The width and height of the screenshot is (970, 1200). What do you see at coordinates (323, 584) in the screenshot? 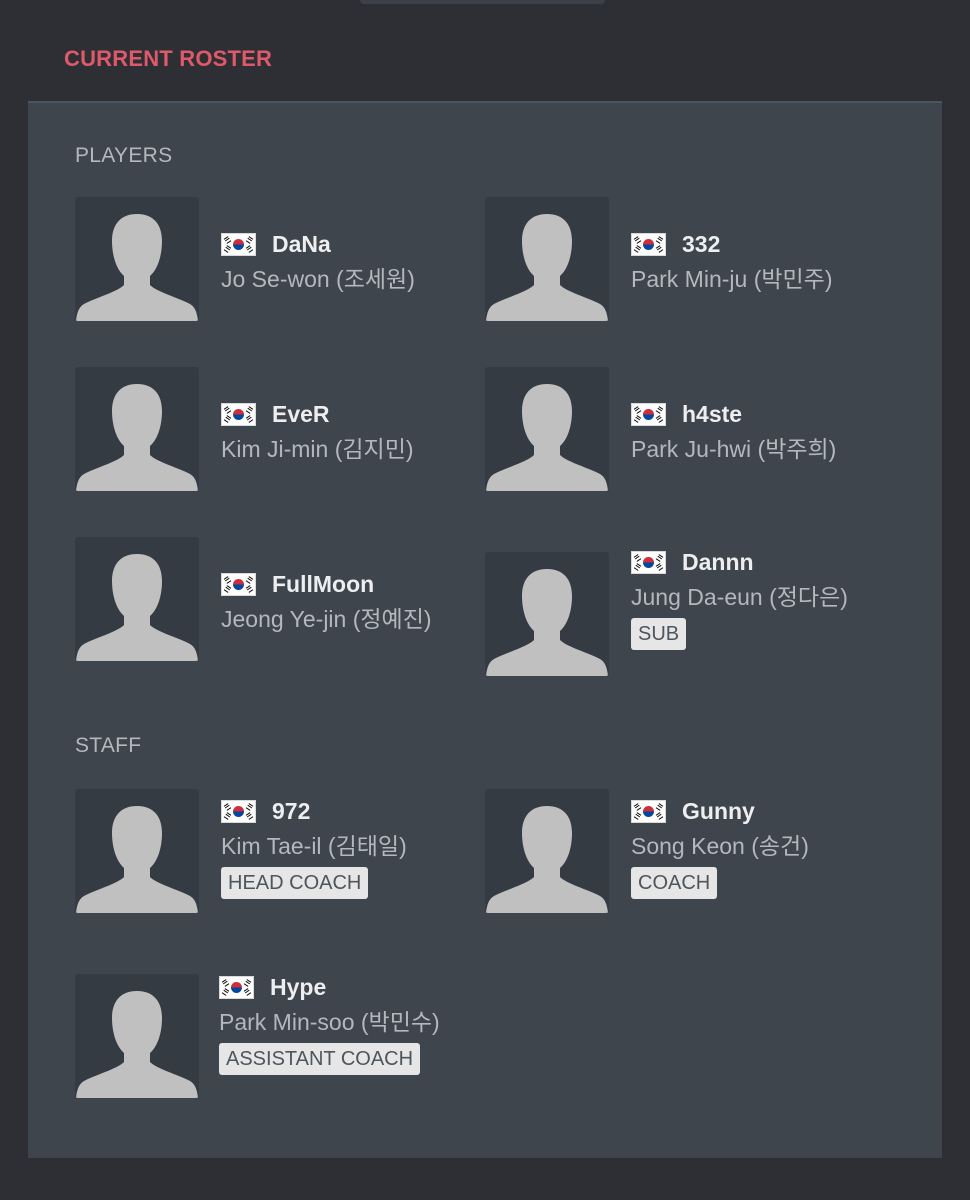
I see `player-nickname: FullMoon` at bounding box center [323, 584].